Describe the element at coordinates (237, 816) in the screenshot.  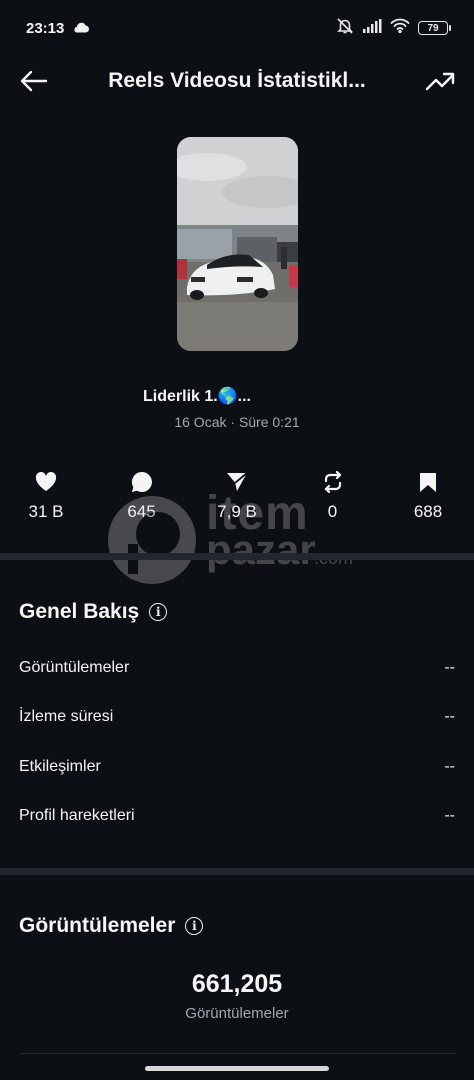
I see `metric-row-profile-activity: Profil hareketleri --` at that location.